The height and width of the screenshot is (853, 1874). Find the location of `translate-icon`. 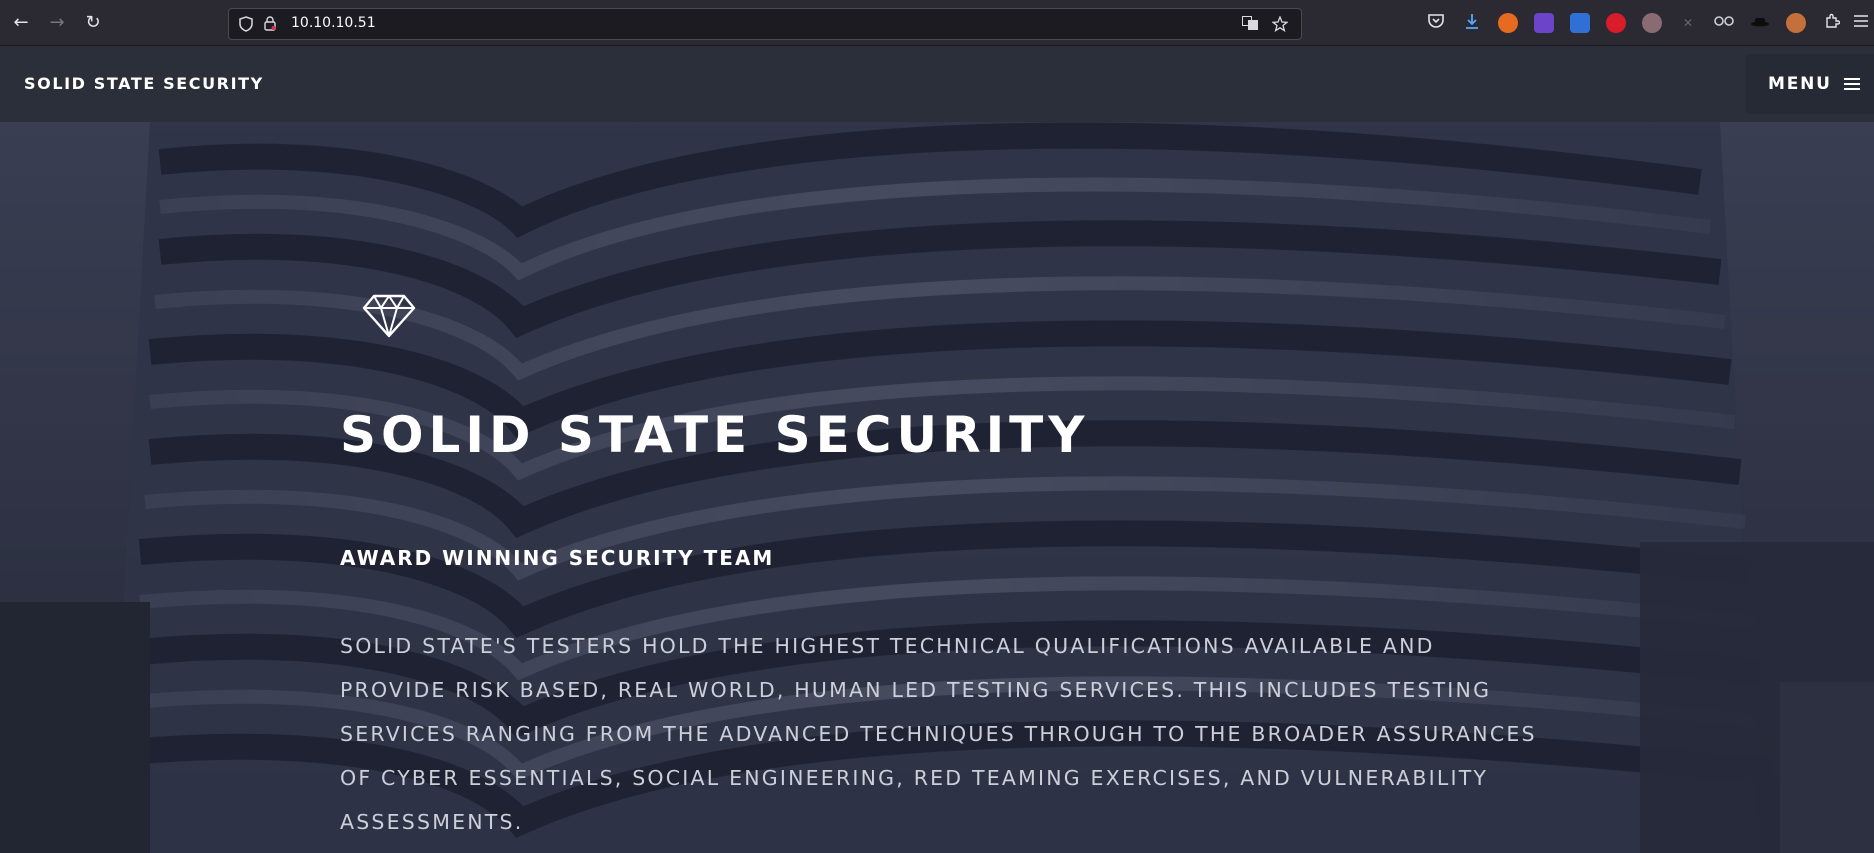

translate-icon is located at coordinates (1250, 25).